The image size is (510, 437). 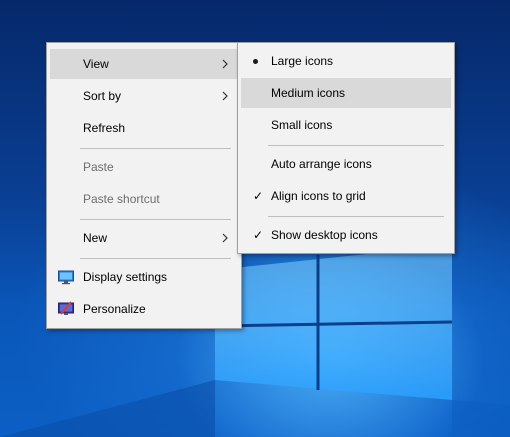 I want to click on personalize-icon, so click(x=66, y=308).